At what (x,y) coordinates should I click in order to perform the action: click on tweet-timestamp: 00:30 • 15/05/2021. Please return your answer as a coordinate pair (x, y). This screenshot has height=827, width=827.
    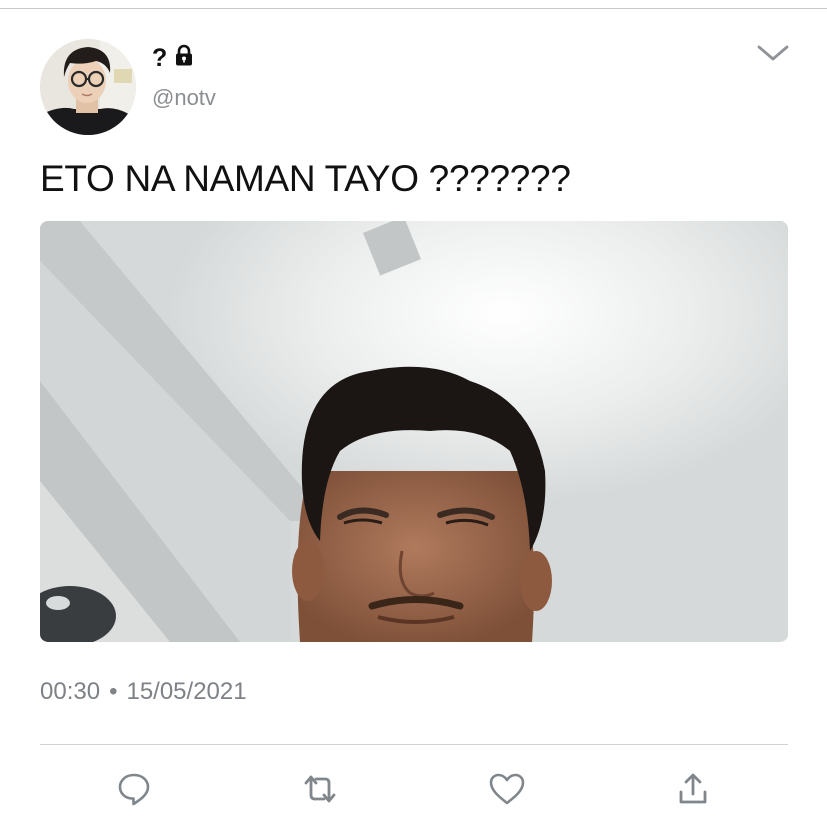
    Looking at the image, I should click on (143, 692).